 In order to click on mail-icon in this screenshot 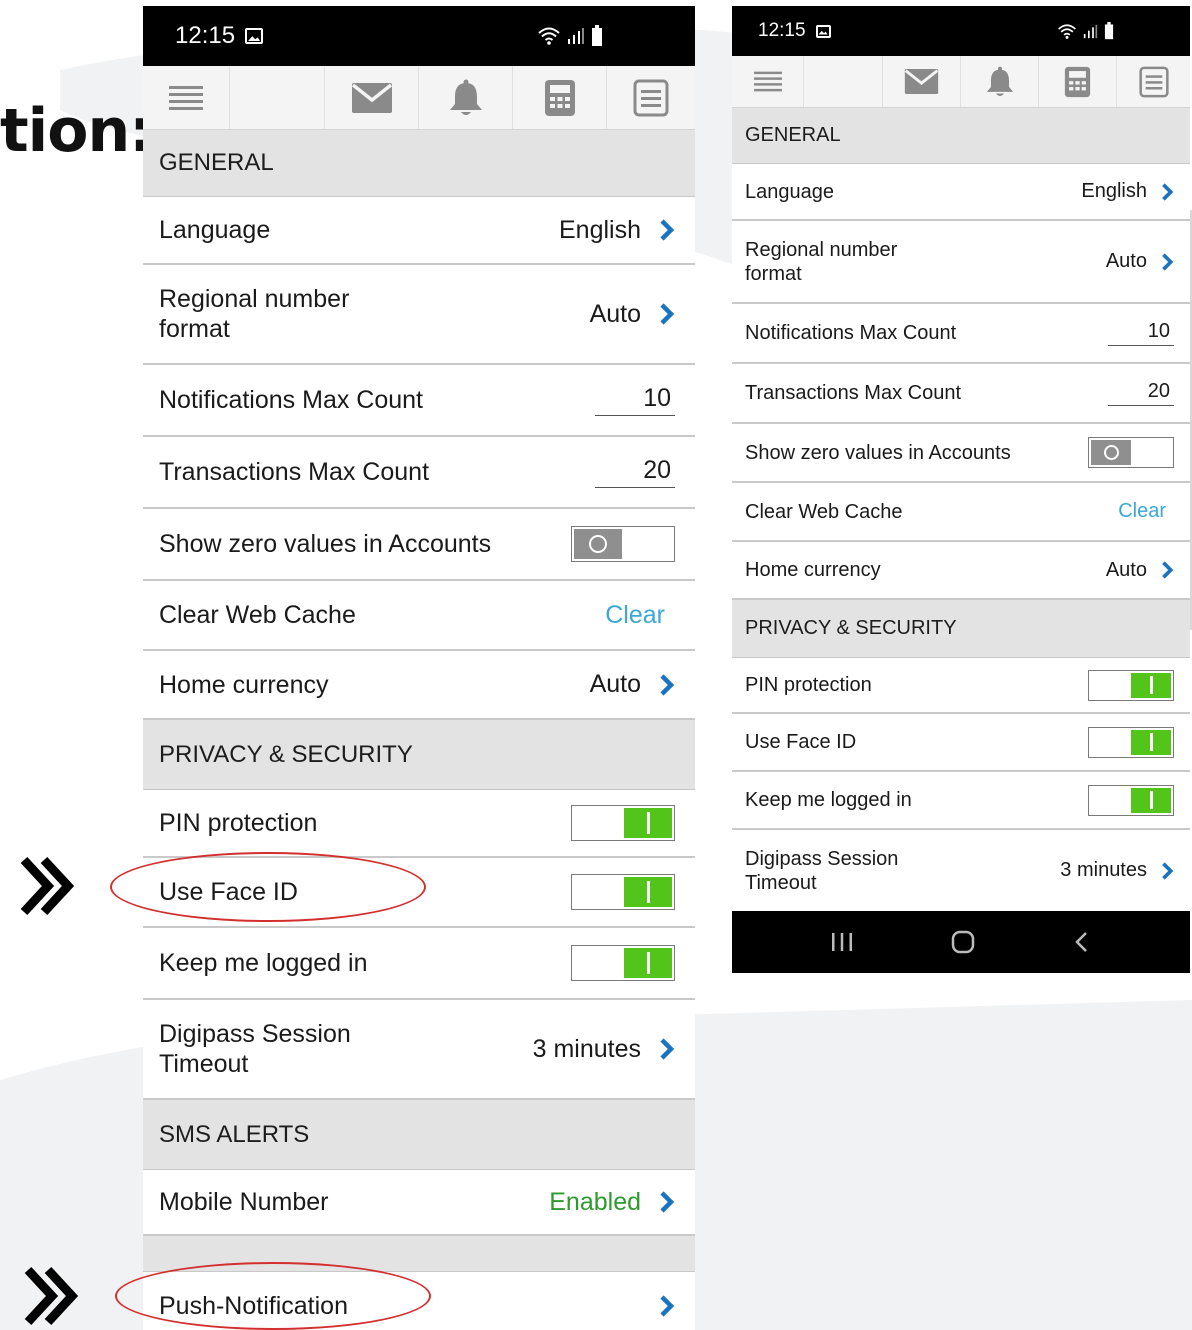, I will do `click(371, 97)`.